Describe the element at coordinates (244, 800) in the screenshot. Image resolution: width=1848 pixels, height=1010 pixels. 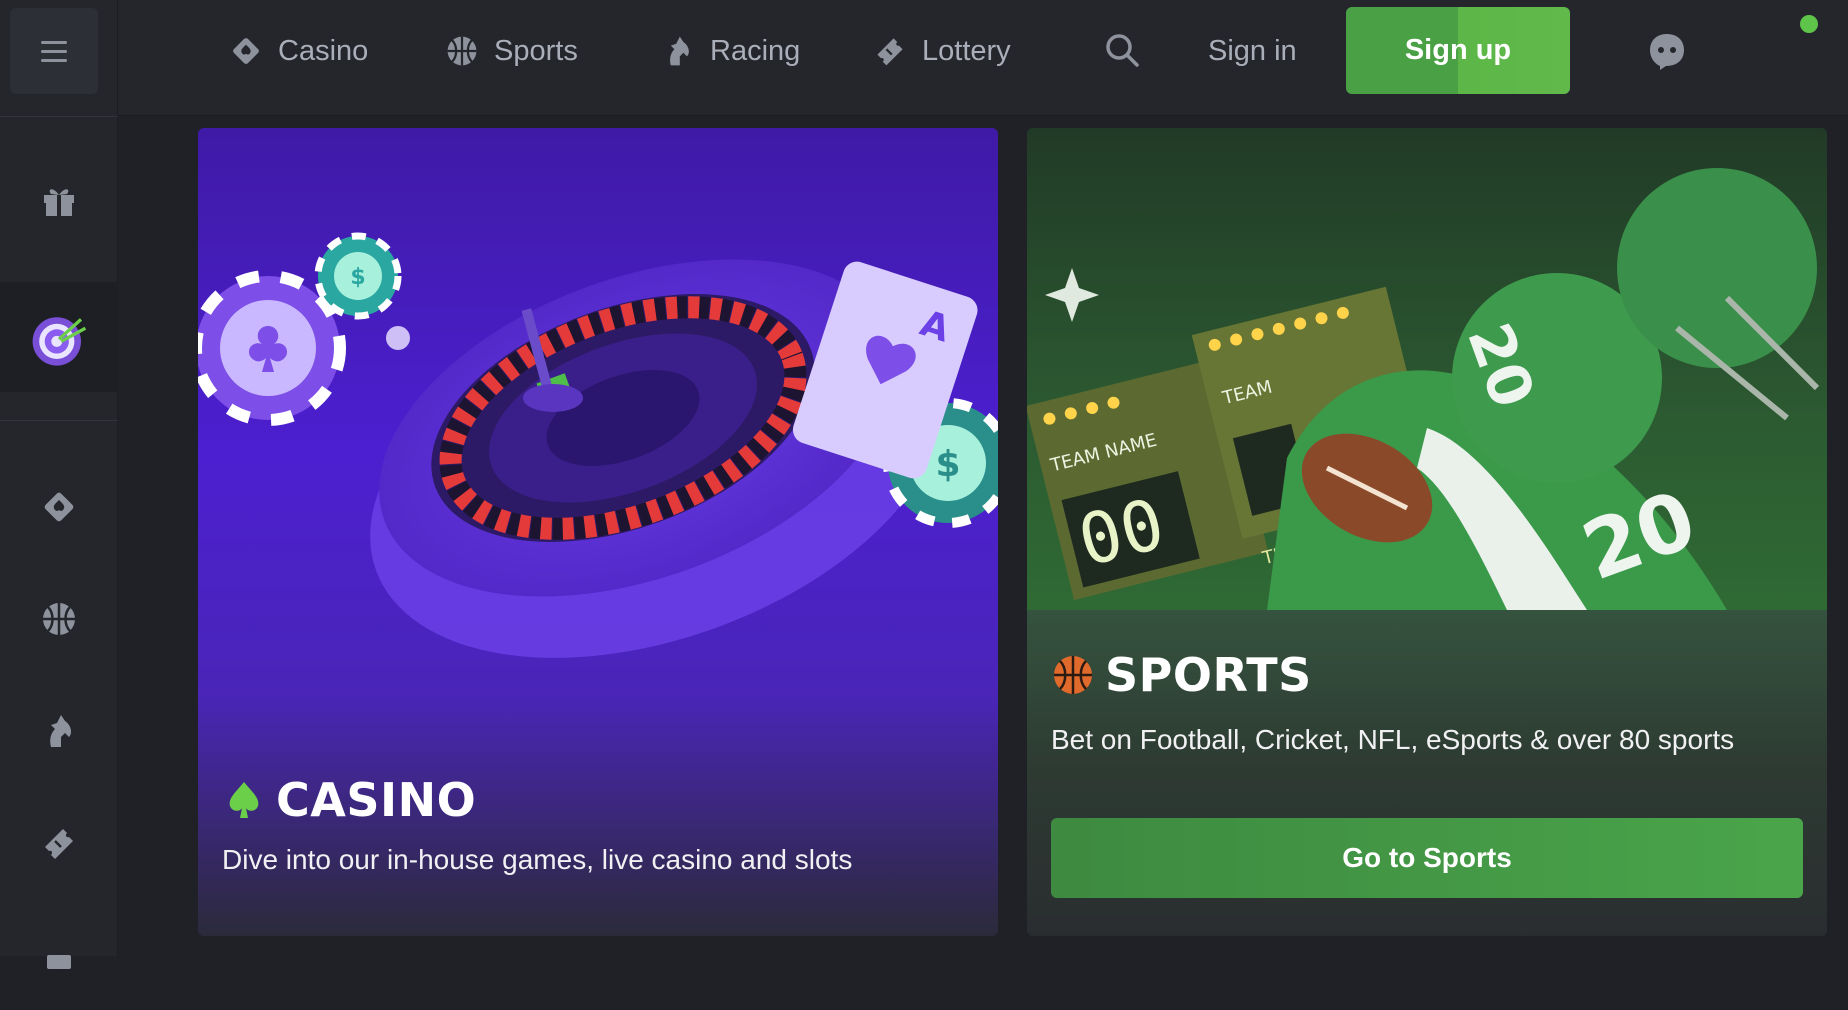
I see `spade-icon` at that location.